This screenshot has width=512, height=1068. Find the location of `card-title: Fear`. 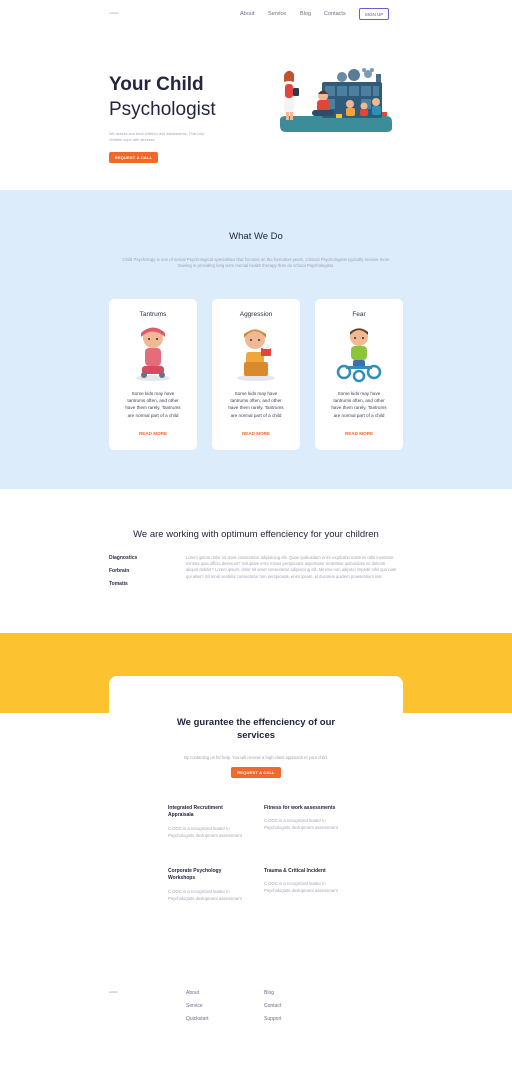

card-title: Fear is located at coordinates (359, 314).